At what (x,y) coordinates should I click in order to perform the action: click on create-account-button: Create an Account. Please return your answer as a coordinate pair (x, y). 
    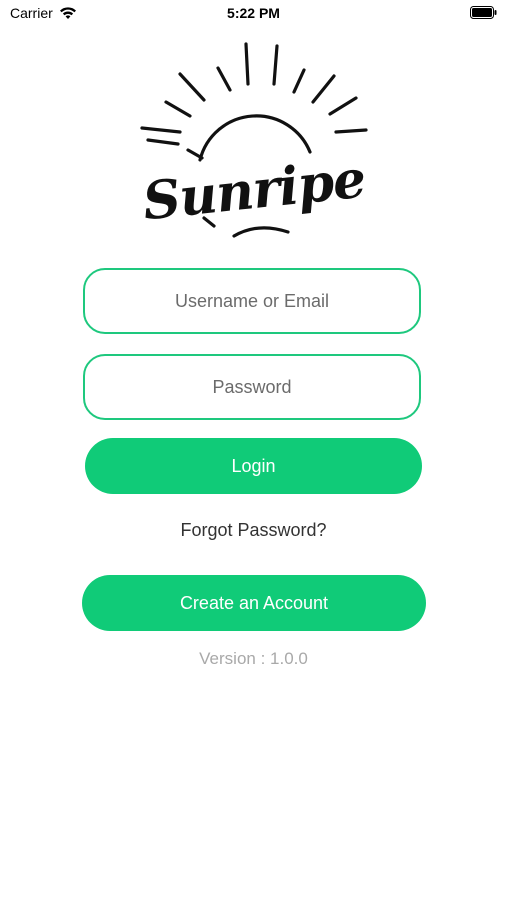
    Looking at the image, I should click on (254, 603).